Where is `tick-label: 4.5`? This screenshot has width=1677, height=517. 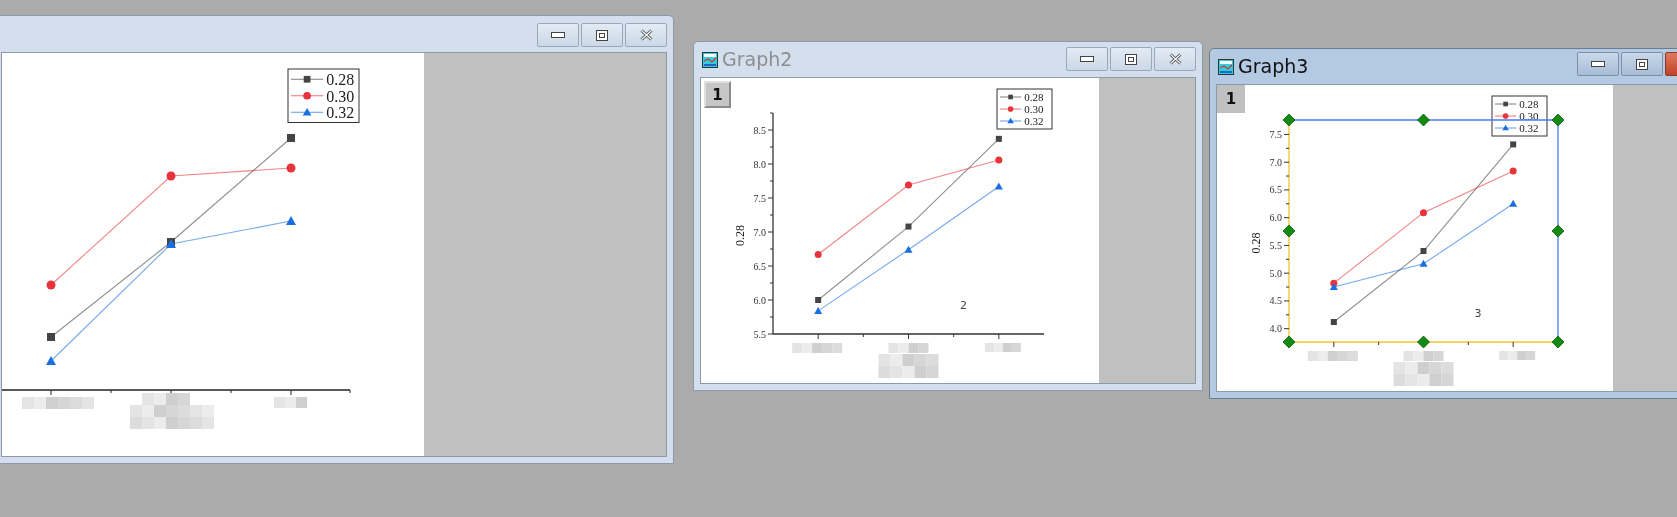
tick-label: 4.5 is located at coordinates (1275, 301).